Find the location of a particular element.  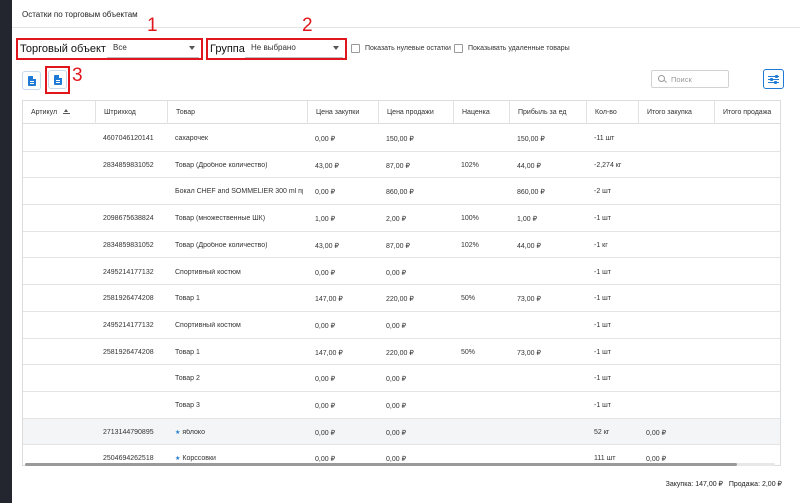

cell-product: сахарочек is located at coordinates (191, 138).